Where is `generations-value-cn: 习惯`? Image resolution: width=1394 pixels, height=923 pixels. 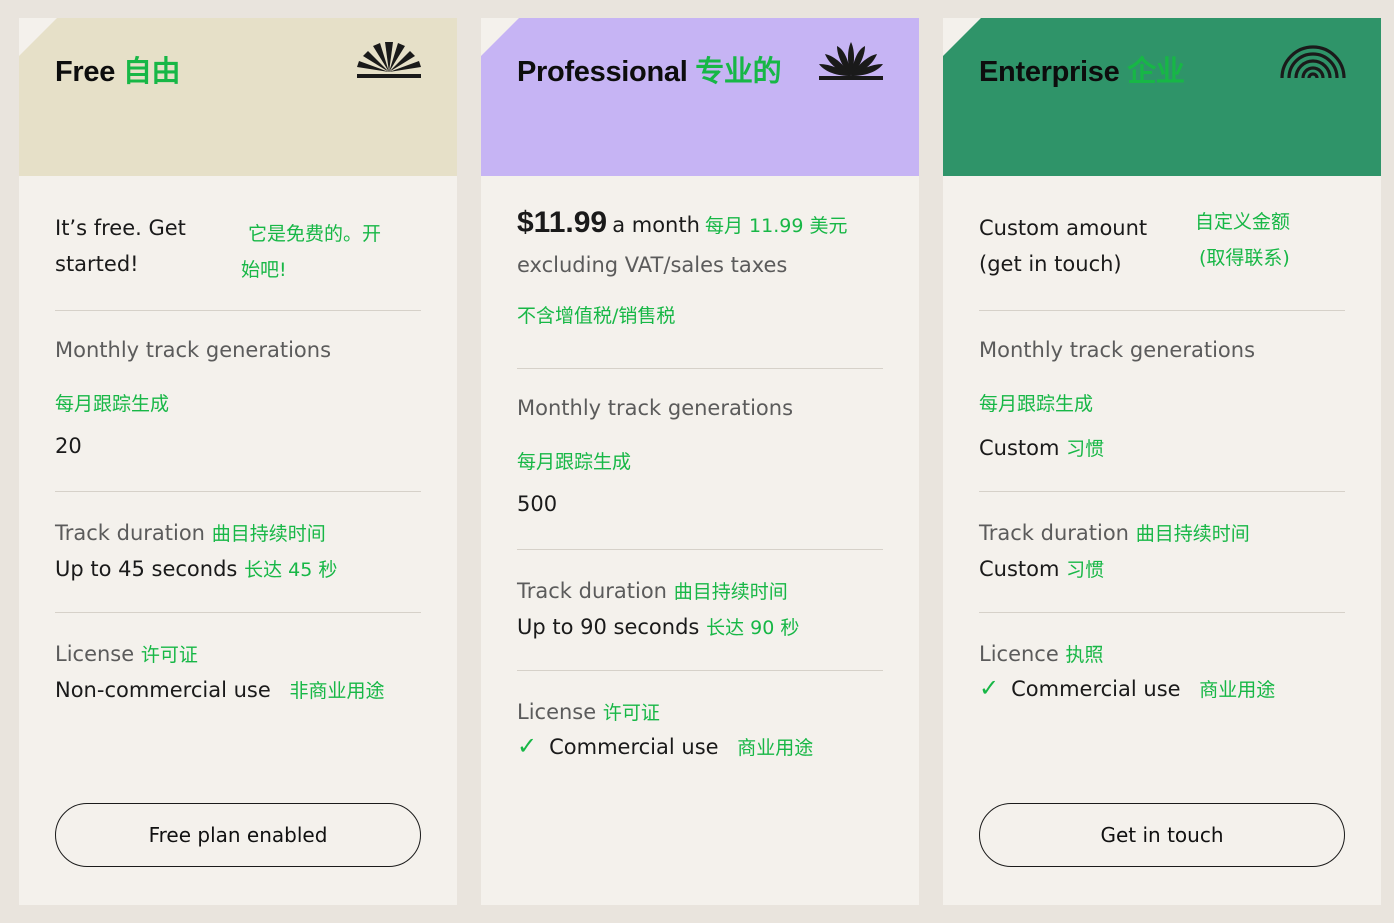 generations-value-cn: 习惯 is located at coordinates (1085, 449).